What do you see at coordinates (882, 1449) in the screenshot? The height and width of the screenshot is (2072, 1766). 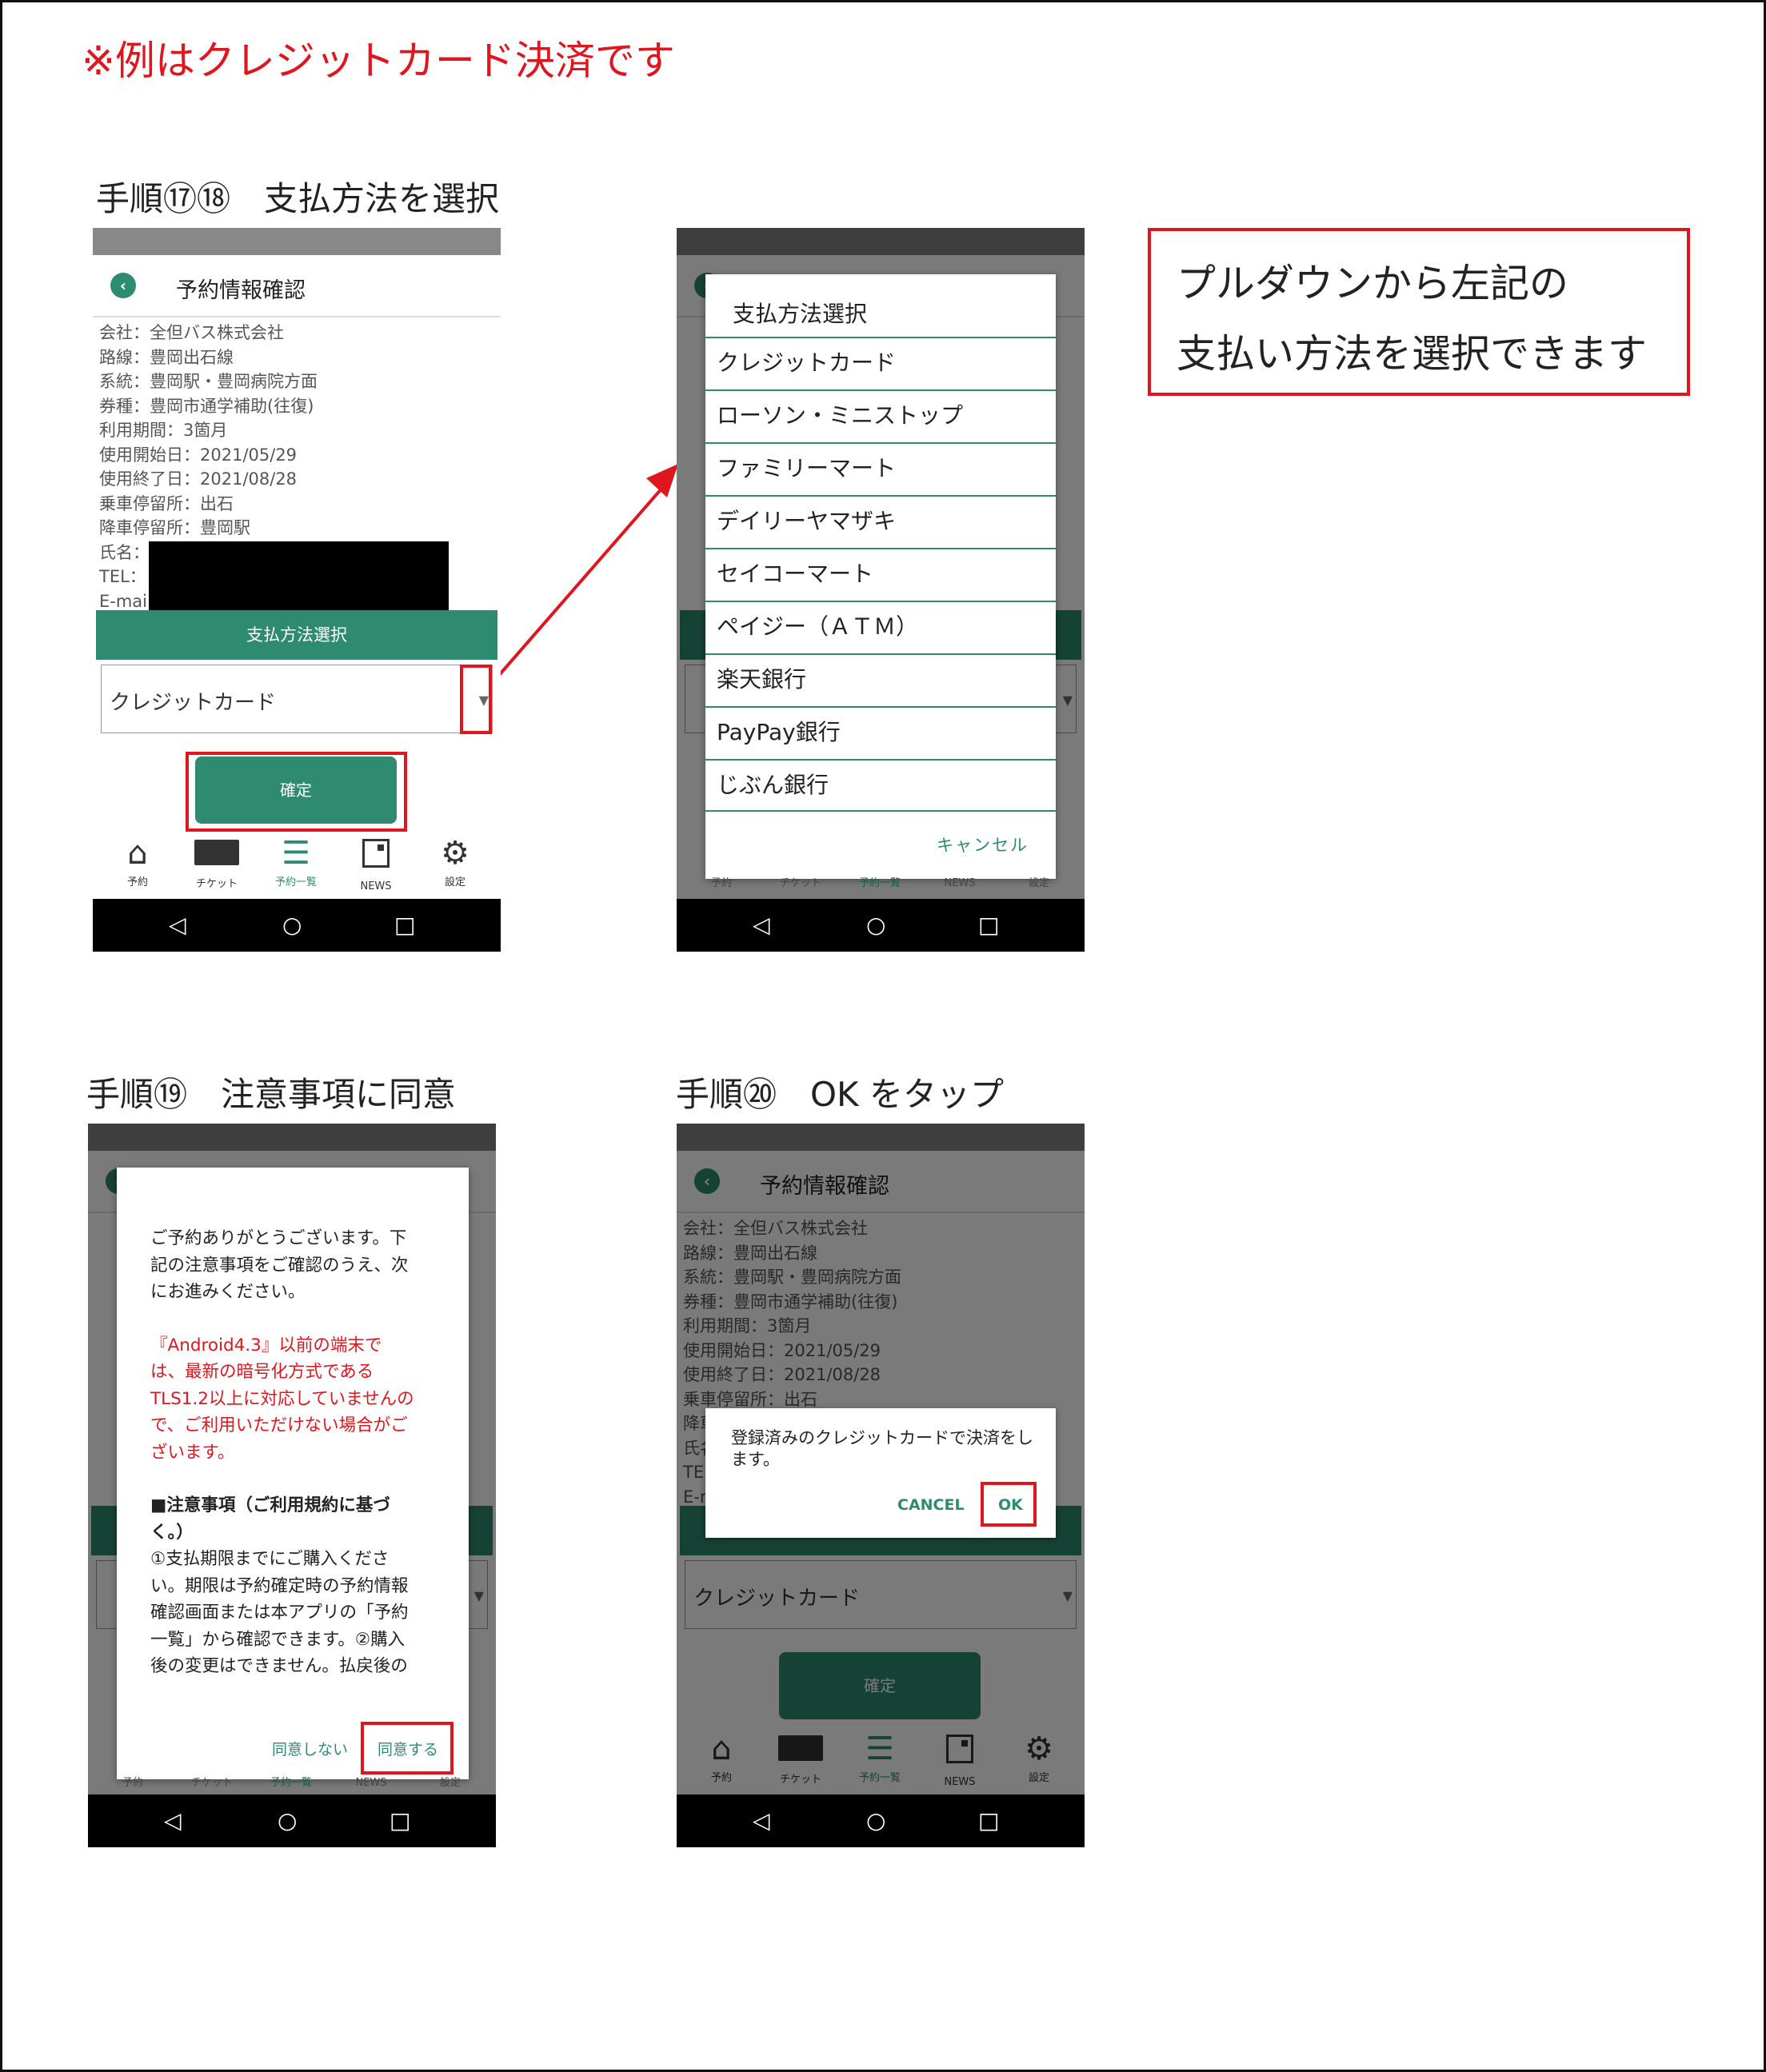 I see `confirm-message: 登録済みのクレジットカードで決済をします。` at bounding box center [882, 1449].